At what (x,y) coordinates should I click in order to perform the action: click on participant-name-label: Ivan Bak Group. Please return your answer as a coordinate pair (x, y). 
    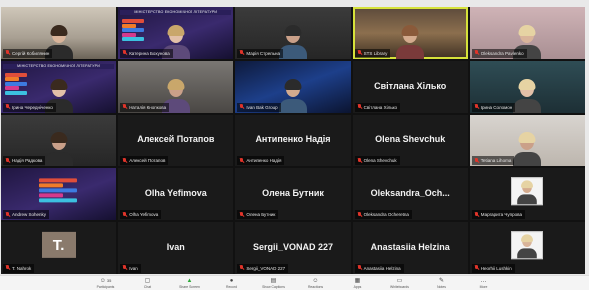
    Looking at the image, I should click on (259, 107).